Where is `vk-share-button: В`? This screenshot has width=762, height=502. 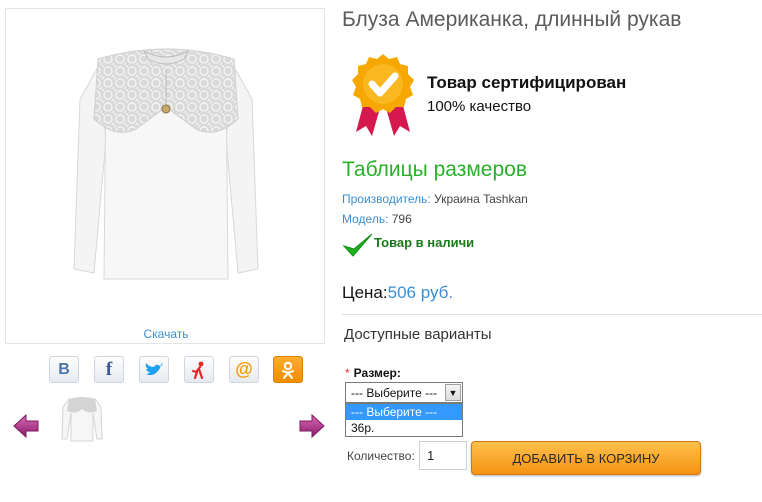
vk-share-button: В is located at coordinates (64, 369).